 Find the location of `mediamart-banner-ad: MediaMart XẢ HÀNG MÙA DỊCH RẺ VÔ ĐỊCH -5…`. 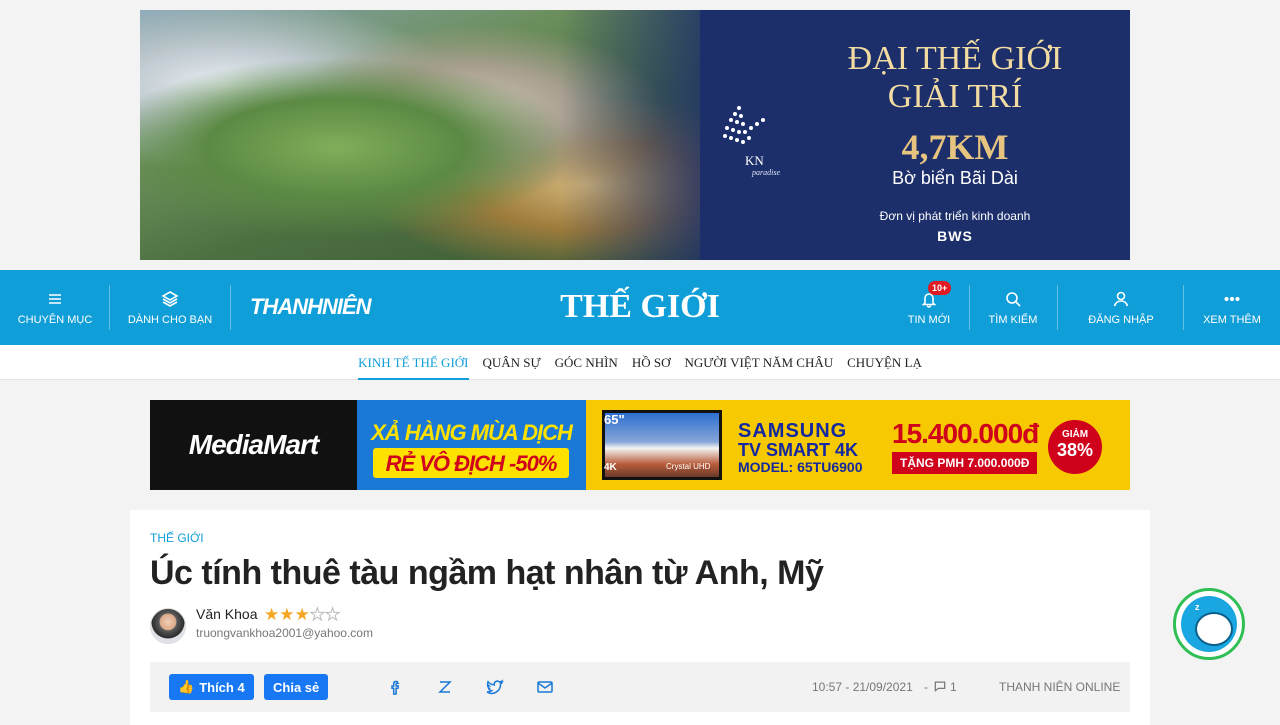

mediamart-banner-ad: MediaMart XẢ HÀNG MÙA DỊCH RẺ VÔ ĐỊCH -5… is located at coordinates (640, 445).